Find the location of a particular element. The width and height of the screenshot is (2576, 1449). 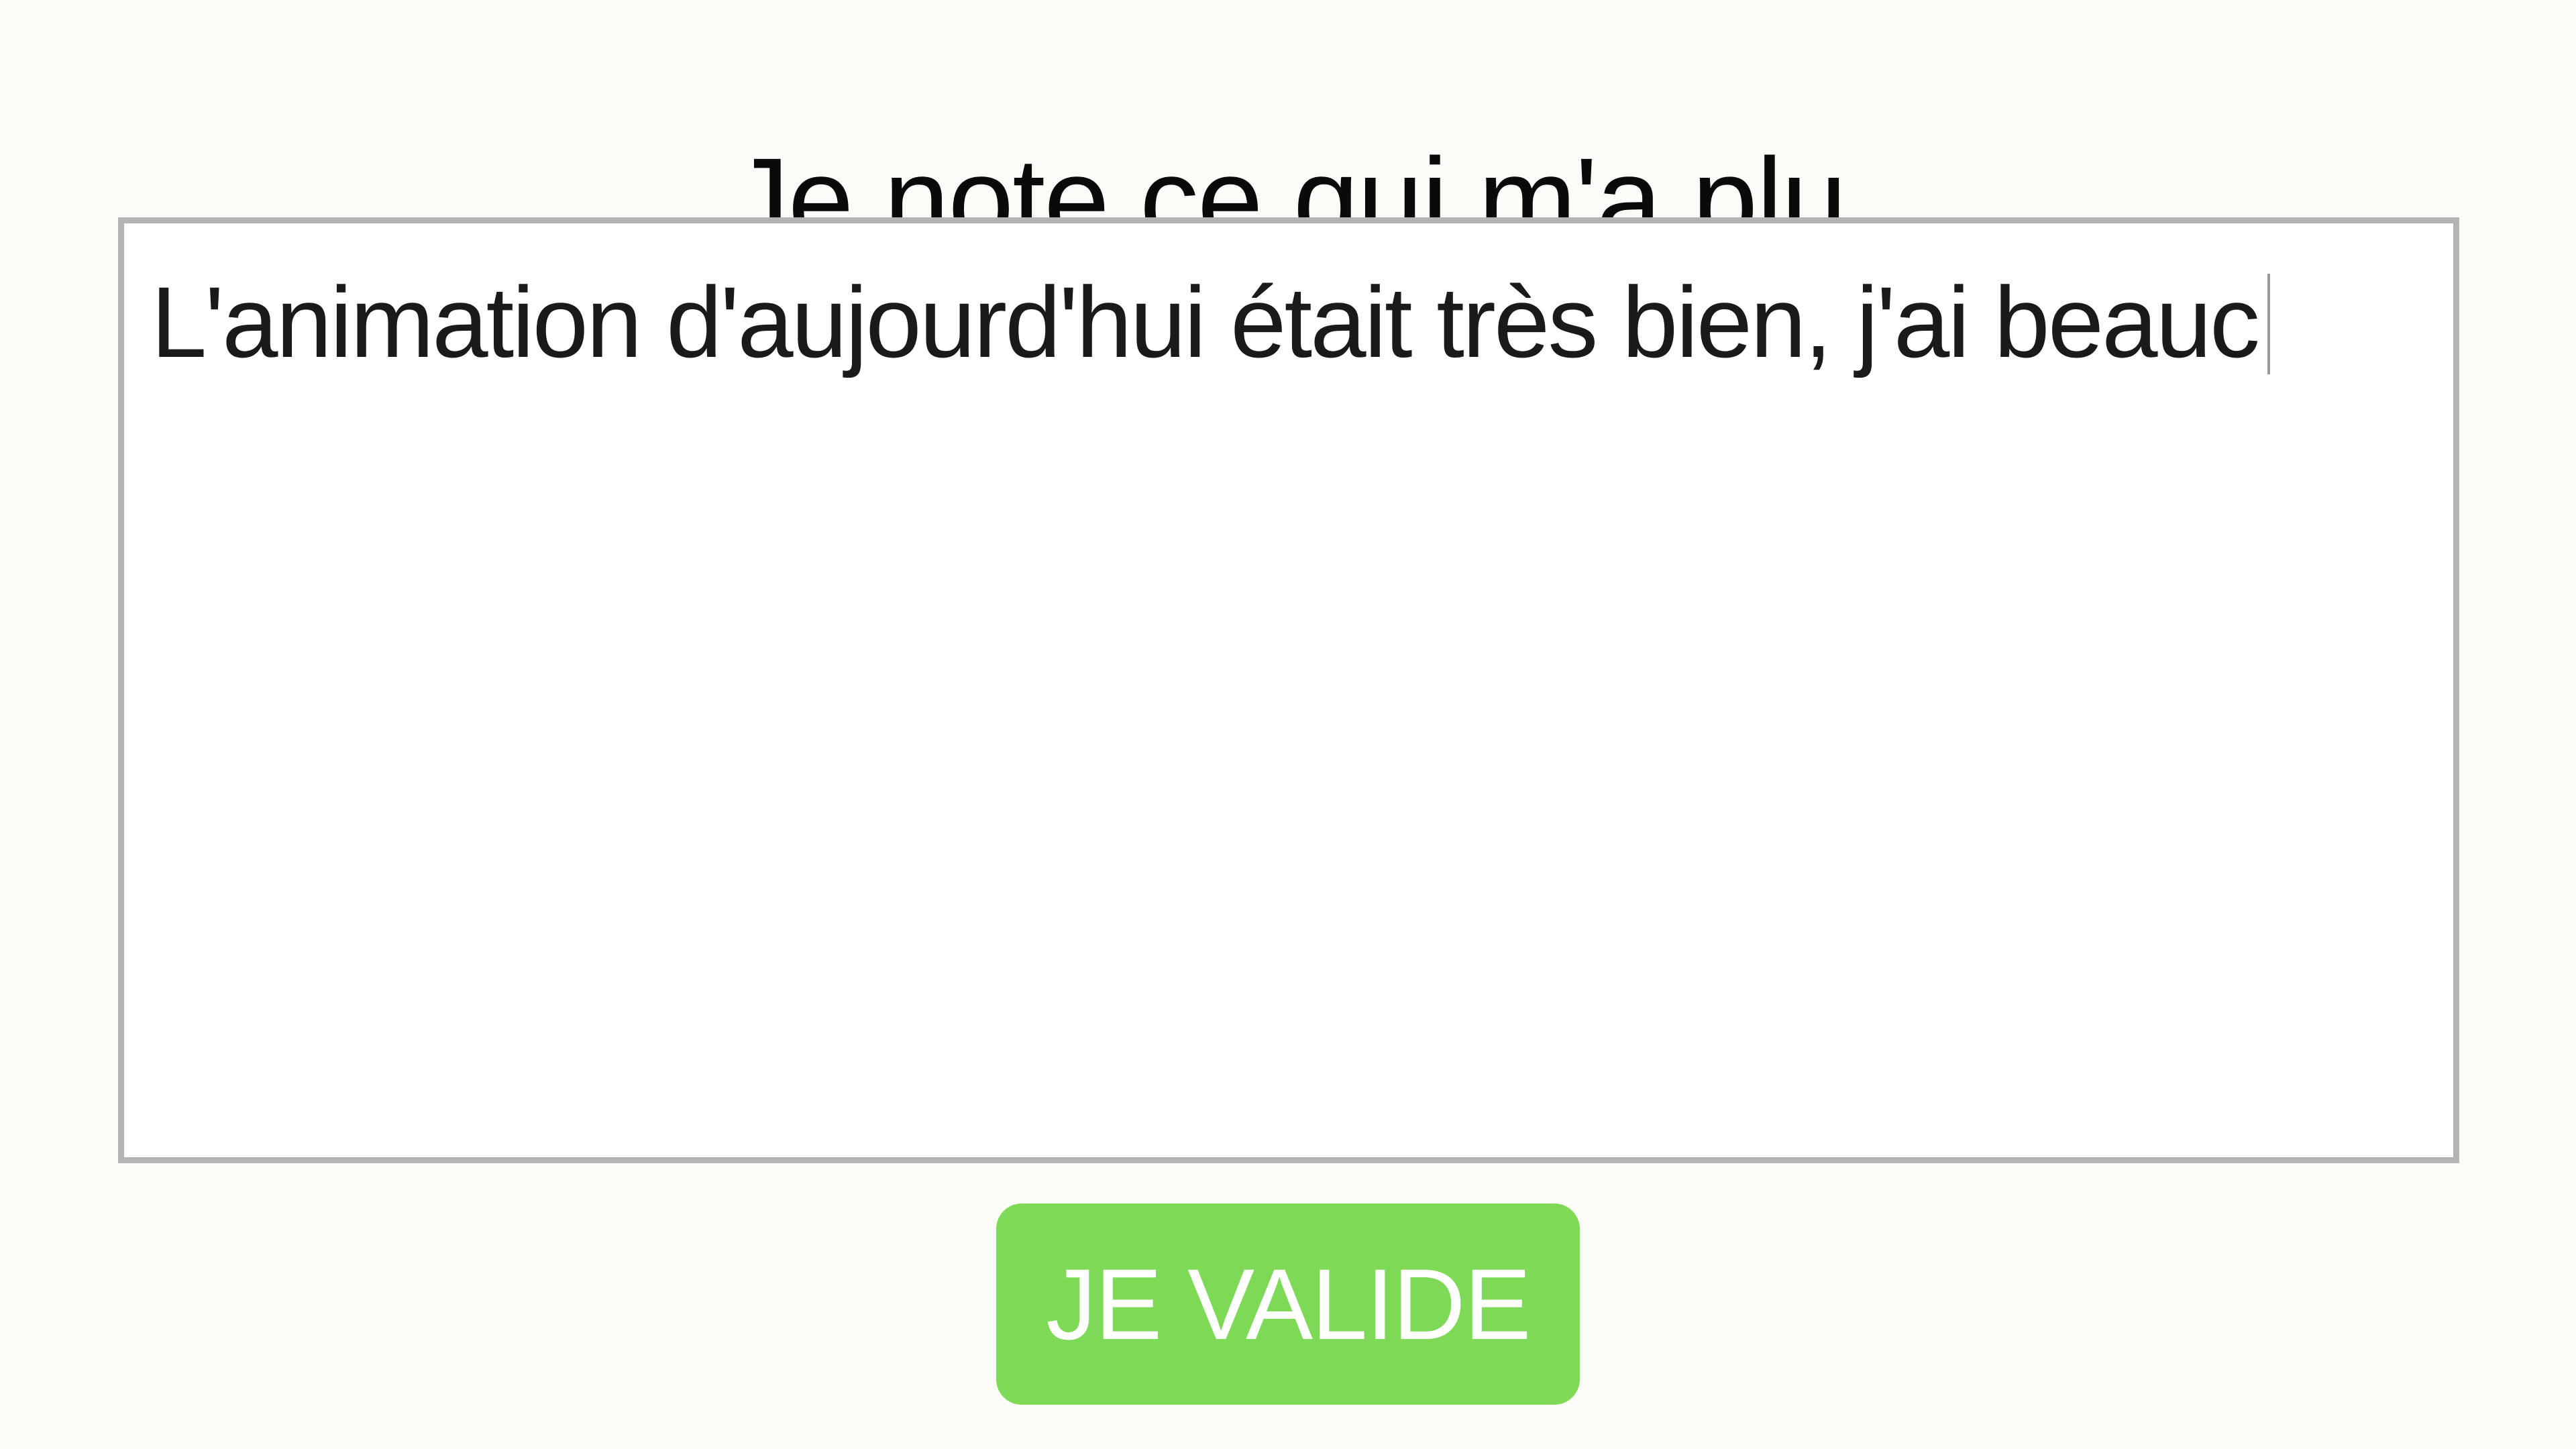

text-caret is located at coordinates (2268, 324).